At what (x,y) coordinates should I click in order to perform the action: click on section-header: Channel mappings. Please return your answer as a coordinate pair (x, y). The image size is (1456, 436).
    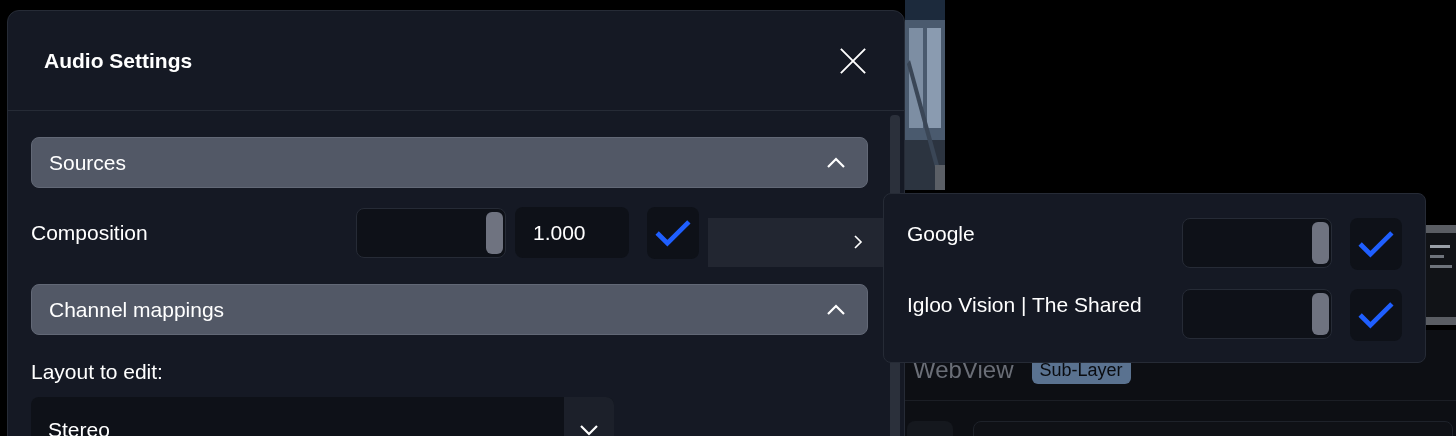
    Looking at the image, I should click on (449, 309).